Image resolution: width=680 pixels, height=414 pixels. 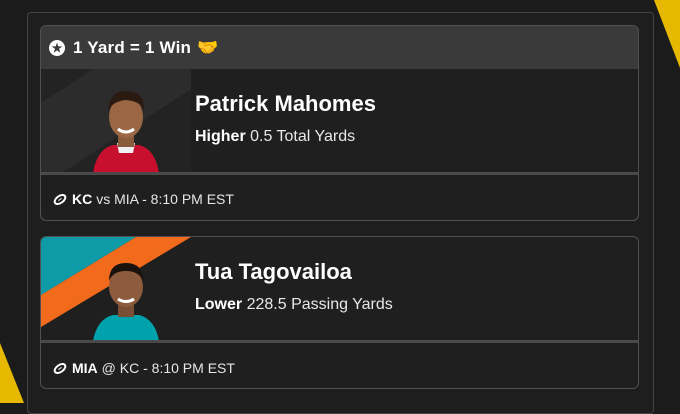 I want to click on pick-direction: Higher, so click(x=220, y=136).